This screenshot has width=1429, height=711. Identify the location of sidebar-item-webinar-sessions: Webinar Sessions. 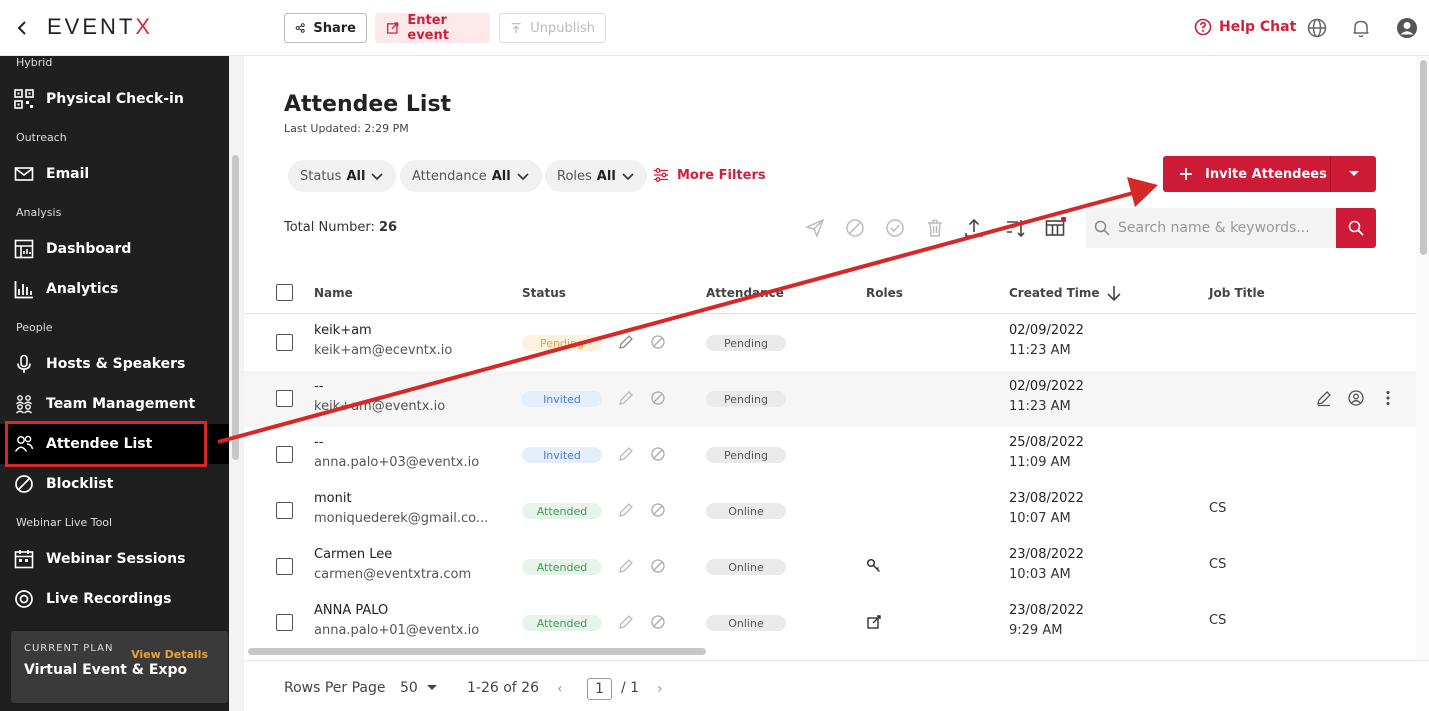
(114, 559).